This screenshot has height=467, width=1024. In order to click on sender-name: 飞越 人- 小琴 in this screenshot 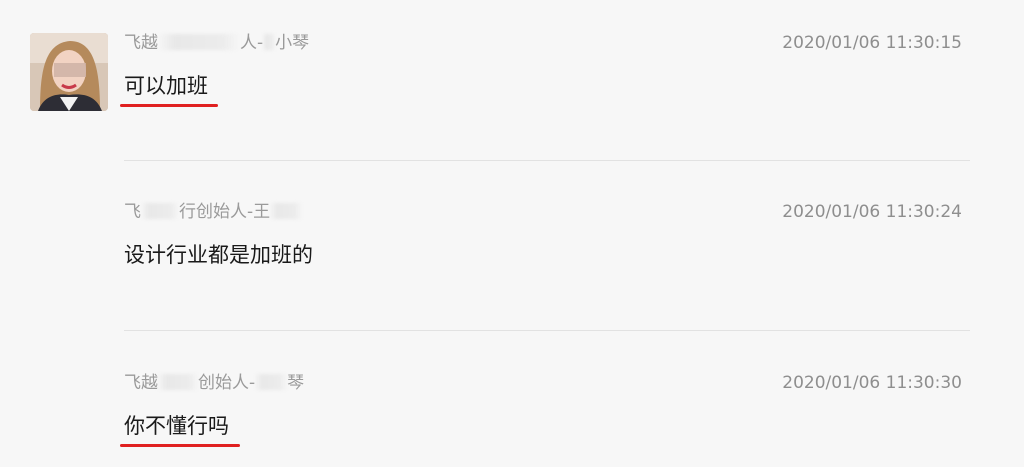, I will do `click(216, 43)`.